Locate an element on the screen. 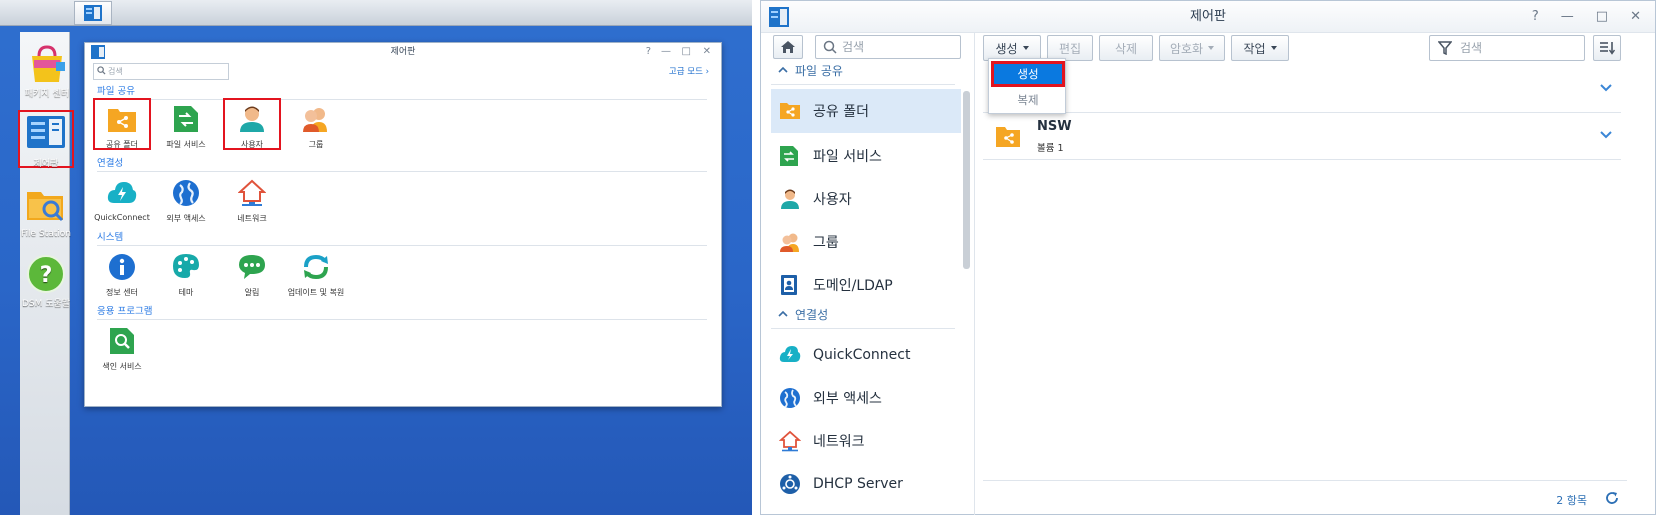  sort-button is located at coordinates (1607, 48).